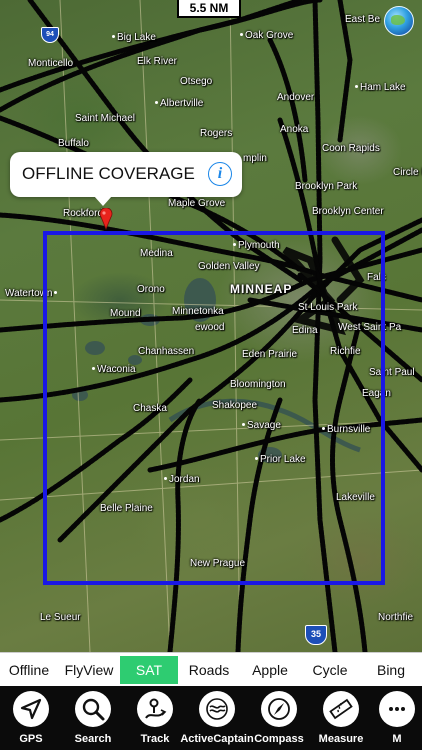  What do you see at coordinates (341, 739) in the screenshot?
I see `tool-label: Measure` at bounding box center [341, 739].